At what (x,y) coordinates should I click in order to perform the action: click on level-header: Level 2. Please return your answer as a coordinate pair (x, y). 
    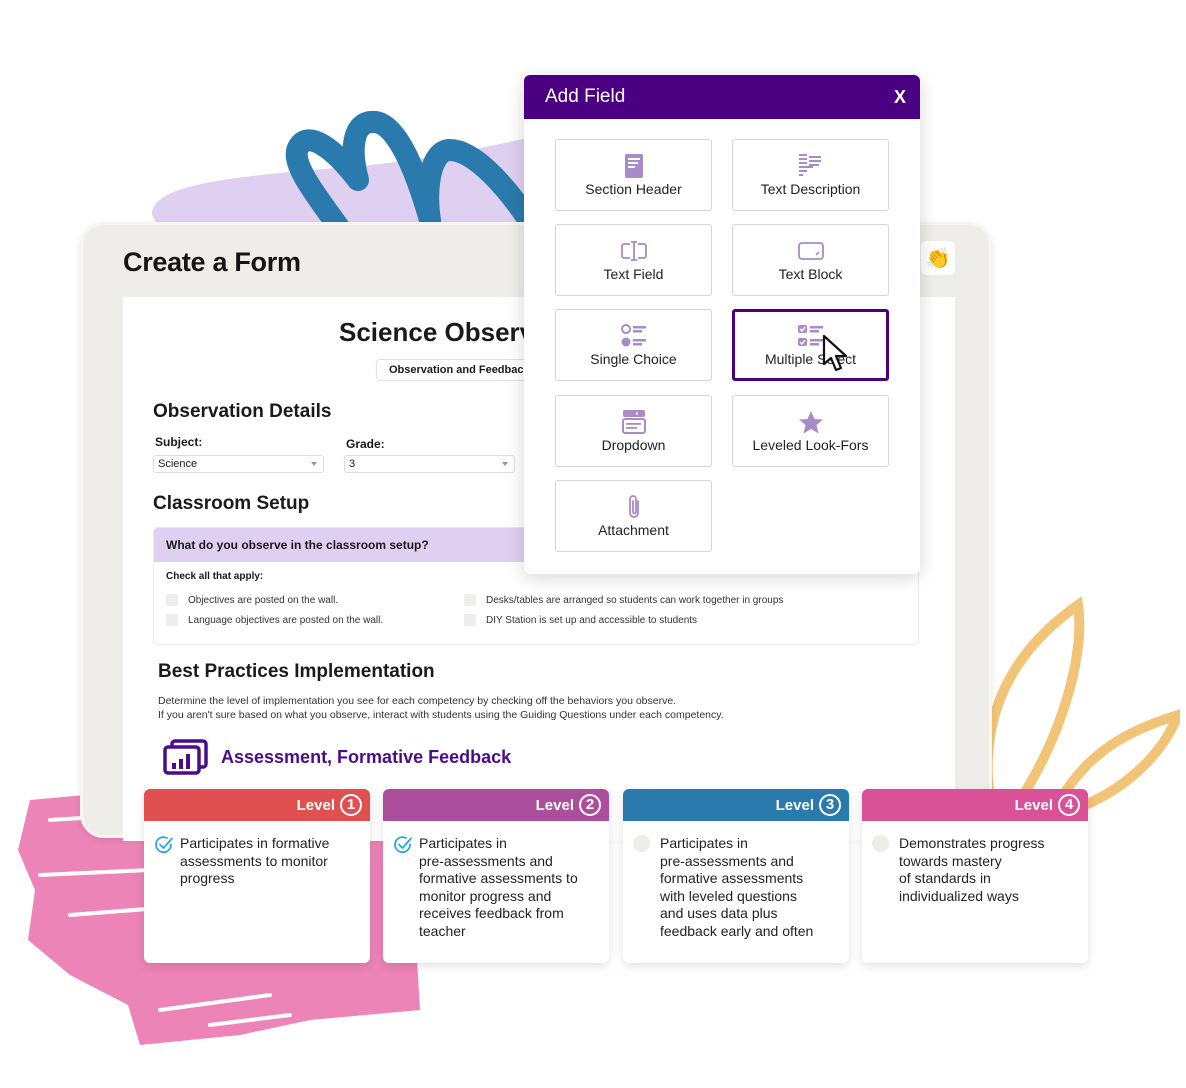
    Looking at the image, I should click on (496, 805).